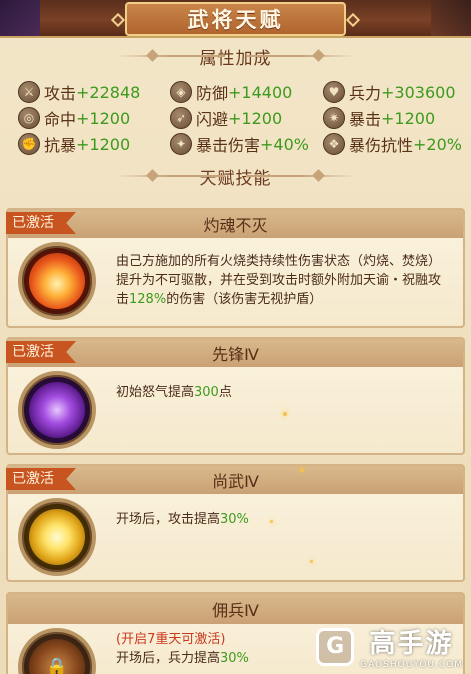 This screenshot has height=674, width=471. What do you see at coordinates (20, 19) in the screenshot?
I see `avatar-corner-left` at bounding box center [20, 19].